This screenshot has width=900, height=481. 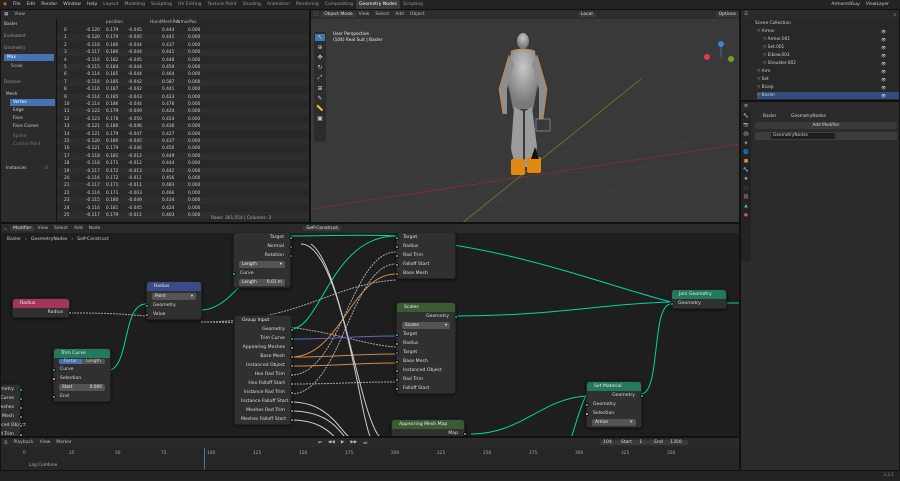 I want to click on particles-tab-icon: ✺, so click(x=746, y=179).